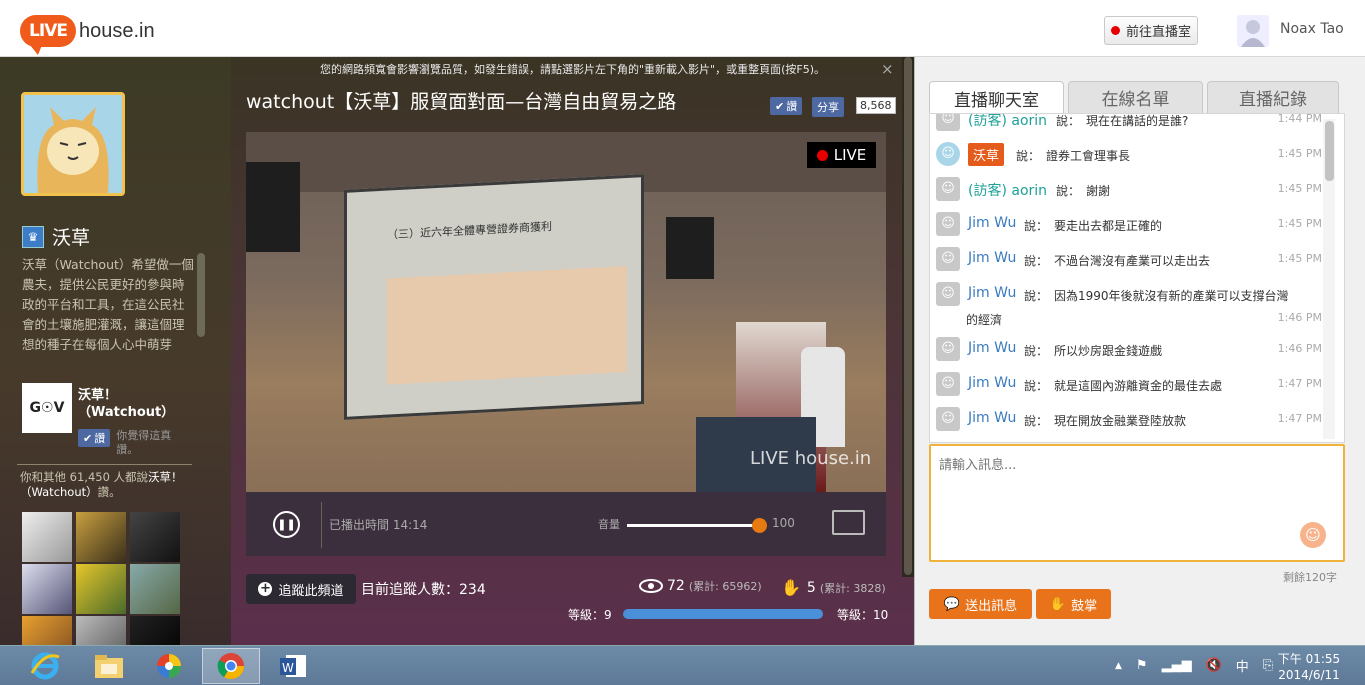 The width and height of the screenshot is (1365, 685). Describe the element at coordinates (991, 606) in the screenshot. I see `send-label: 送出訊息` at that location.